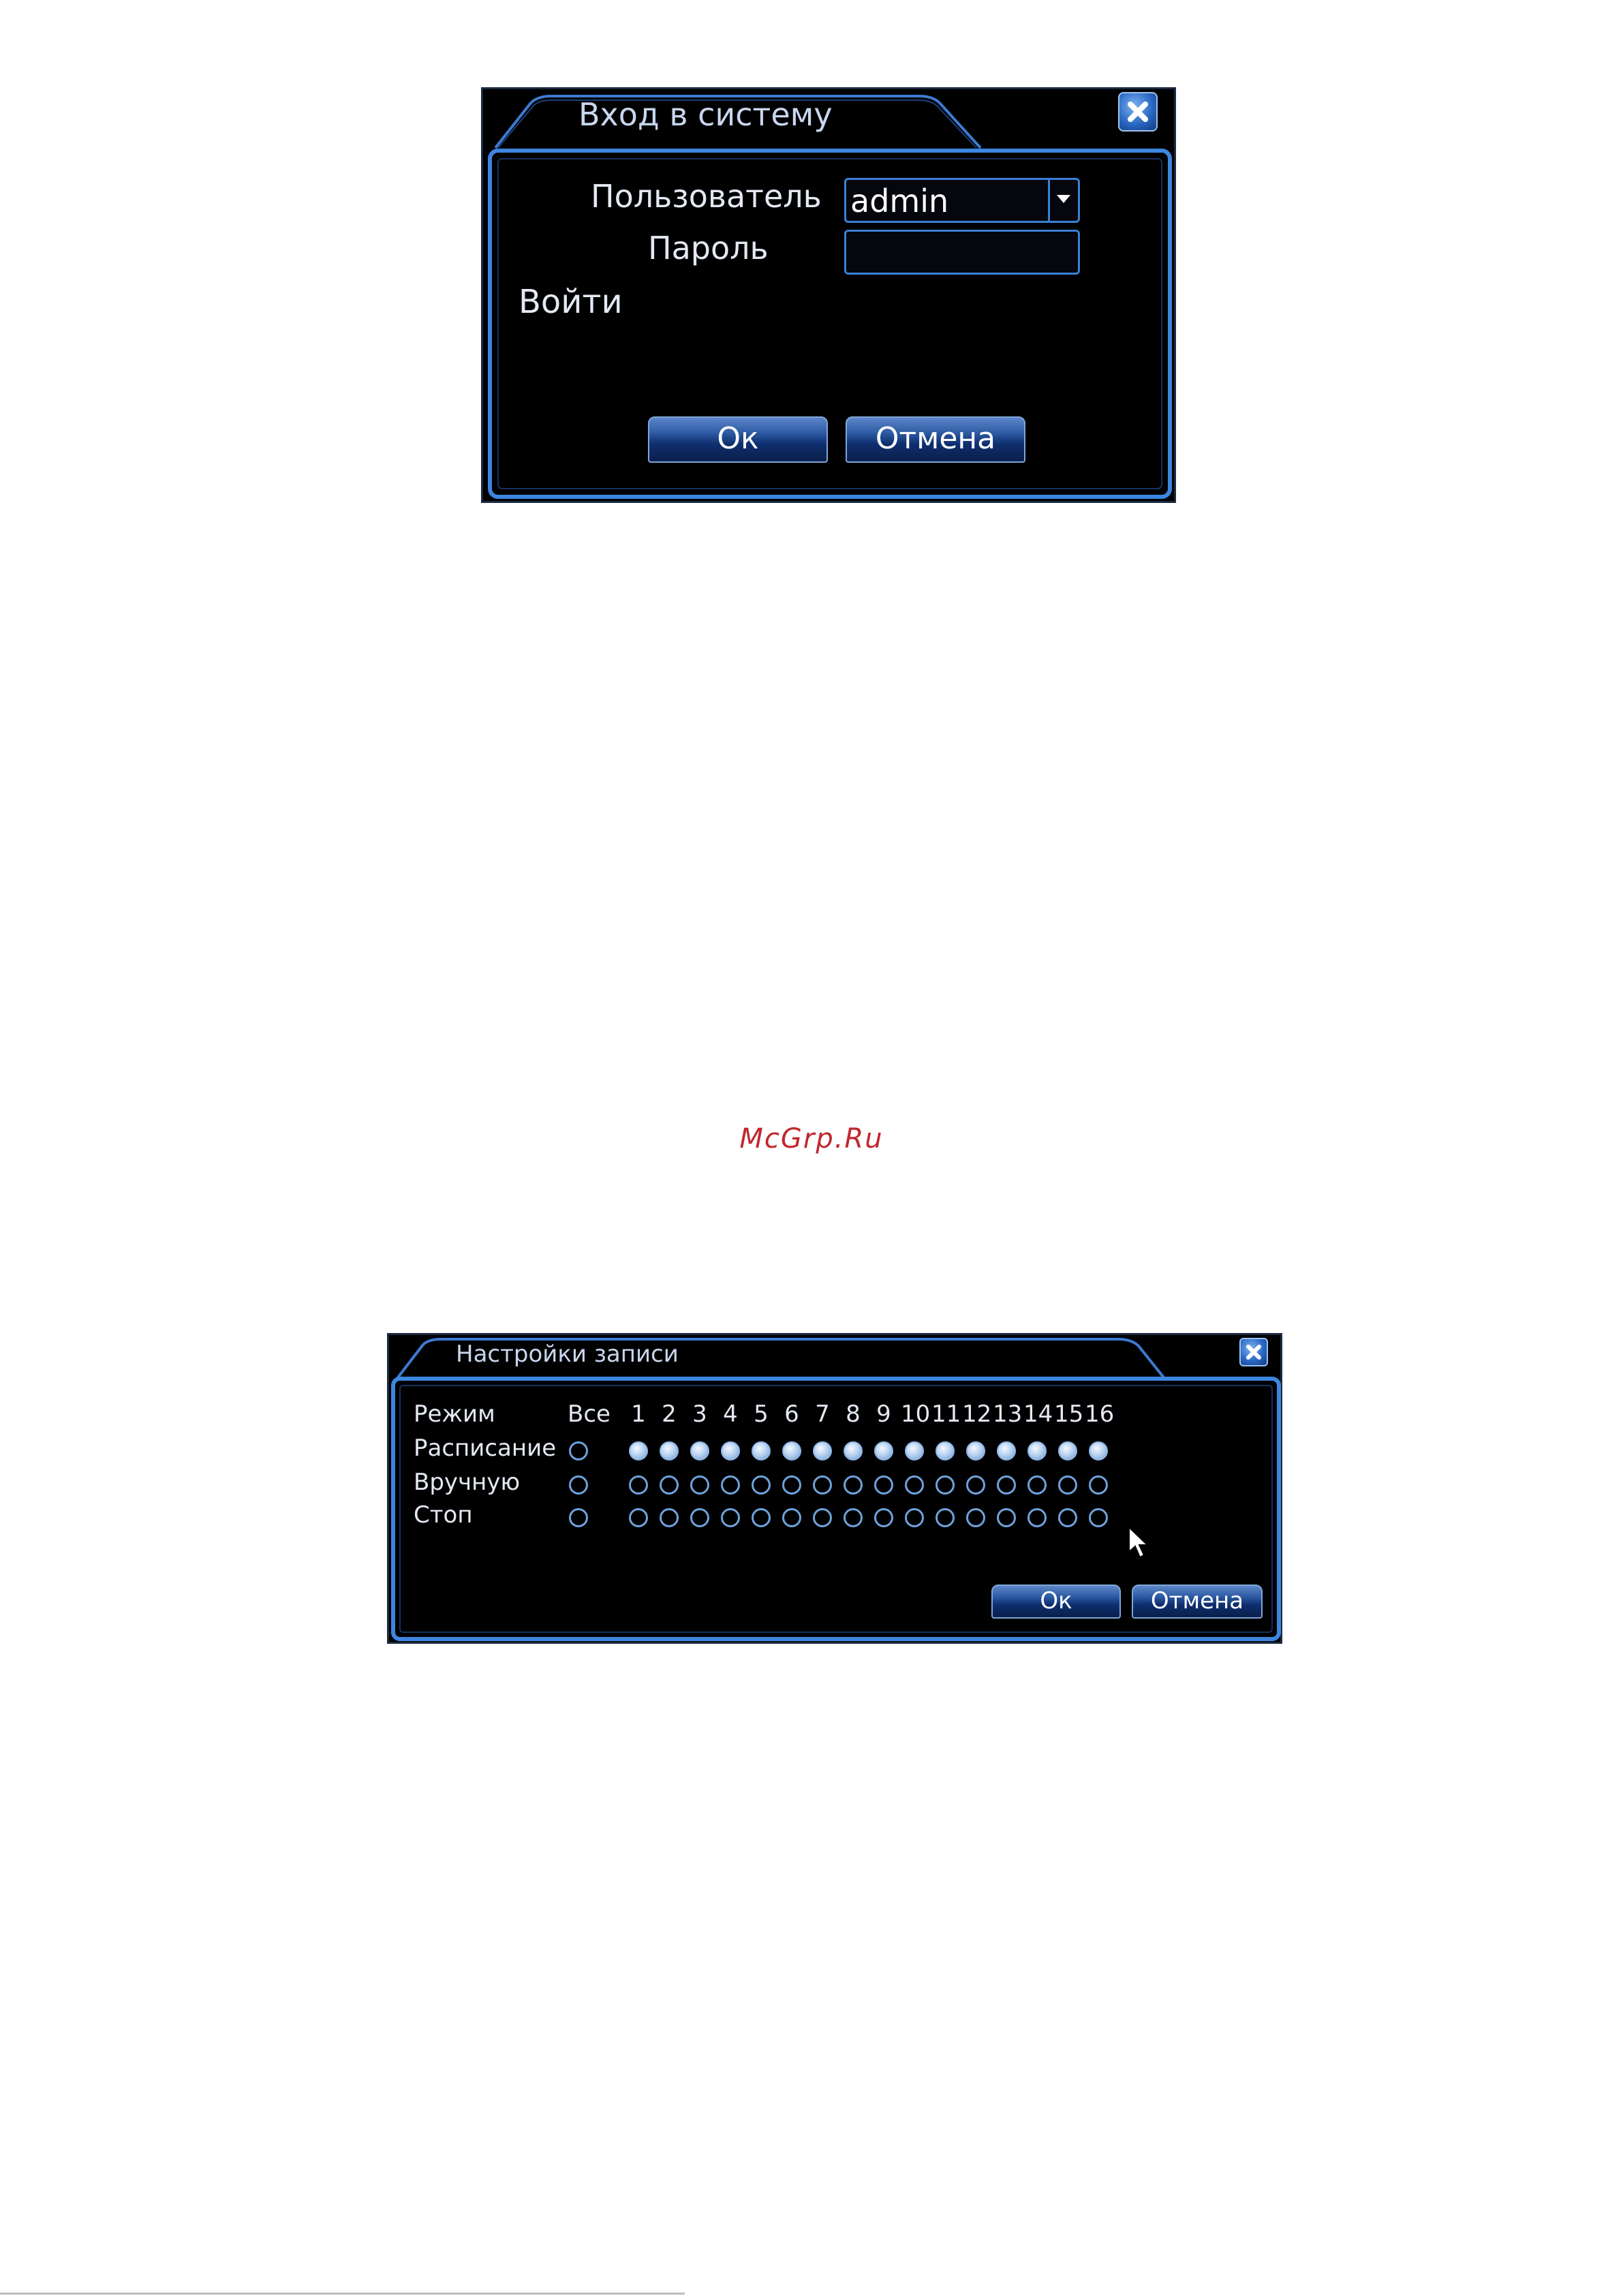 Image resolution: width=1623 pixels, height=2296 pixels. What do you see at coordinates (638, 1414) in the screenshot?
I see `channel-header: 1` at bounding box center [638, 1414].